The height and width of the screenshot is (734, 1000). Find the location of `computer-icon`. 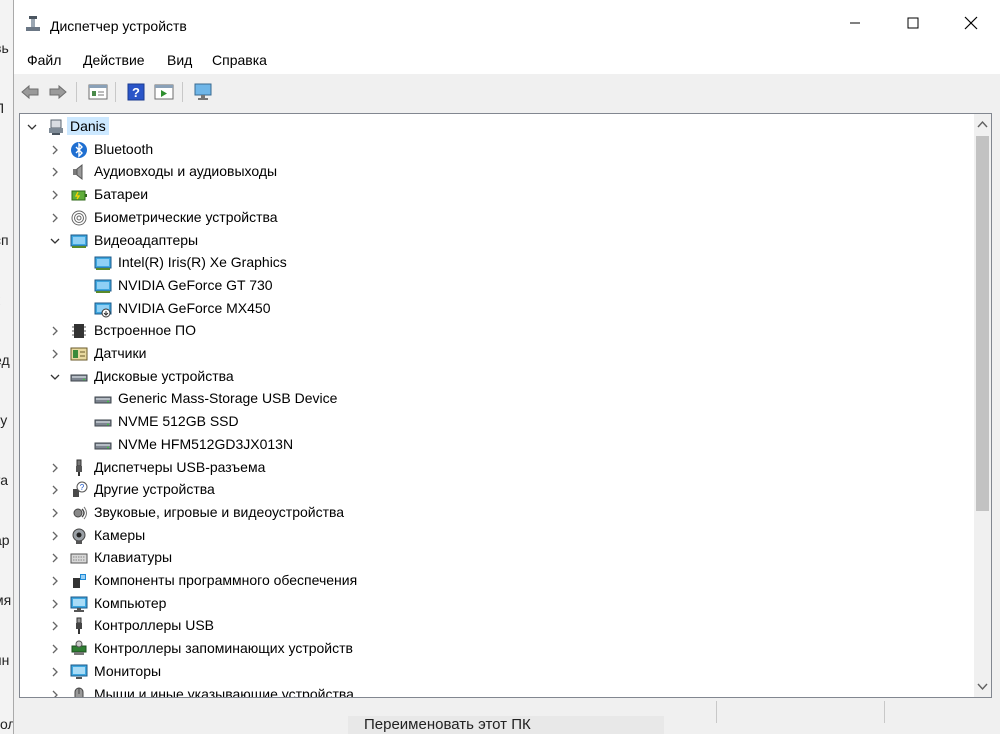

computer-icon is located at coordinates (79, 604).